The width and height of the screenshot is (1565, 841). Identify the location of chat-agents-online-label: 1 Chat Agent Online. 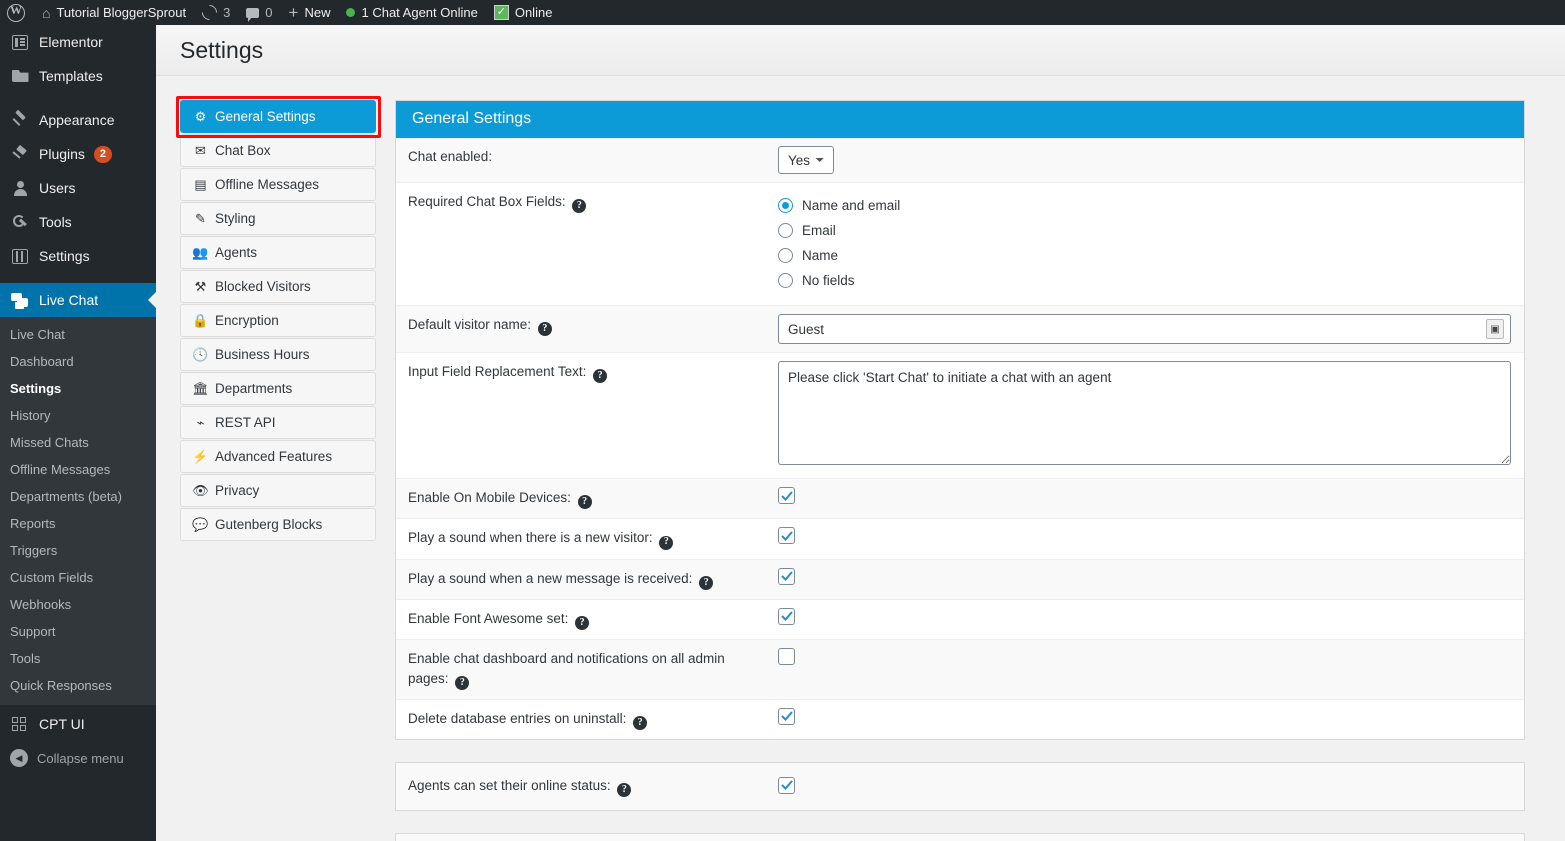
(419, 12).